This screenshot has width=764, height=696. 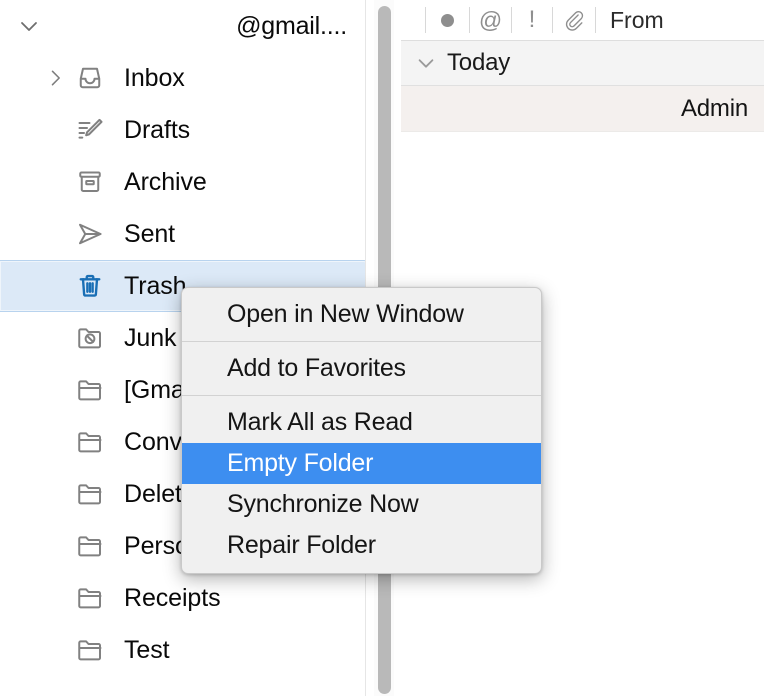 I want to click on column-read-status, so click(x=447, y=20).